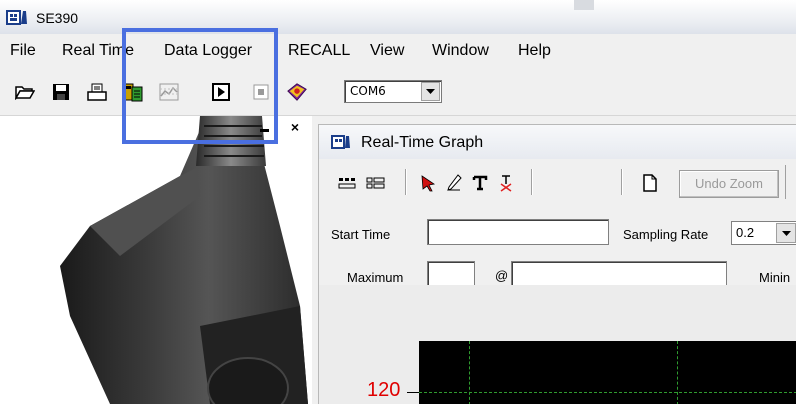 This screenshot has width=796, height=404. I want to click on window-title: SE390, so click(57, 18).